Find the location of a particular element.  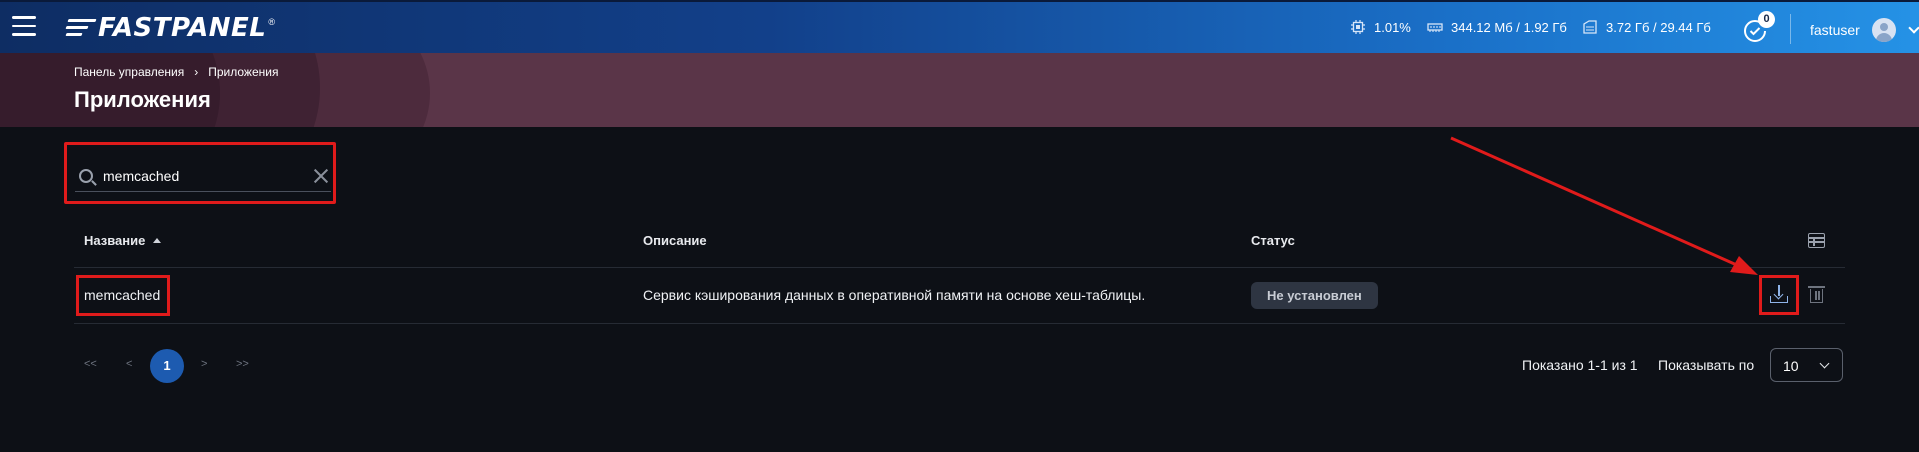

ram-icon is located at coordinates (1435, 27).